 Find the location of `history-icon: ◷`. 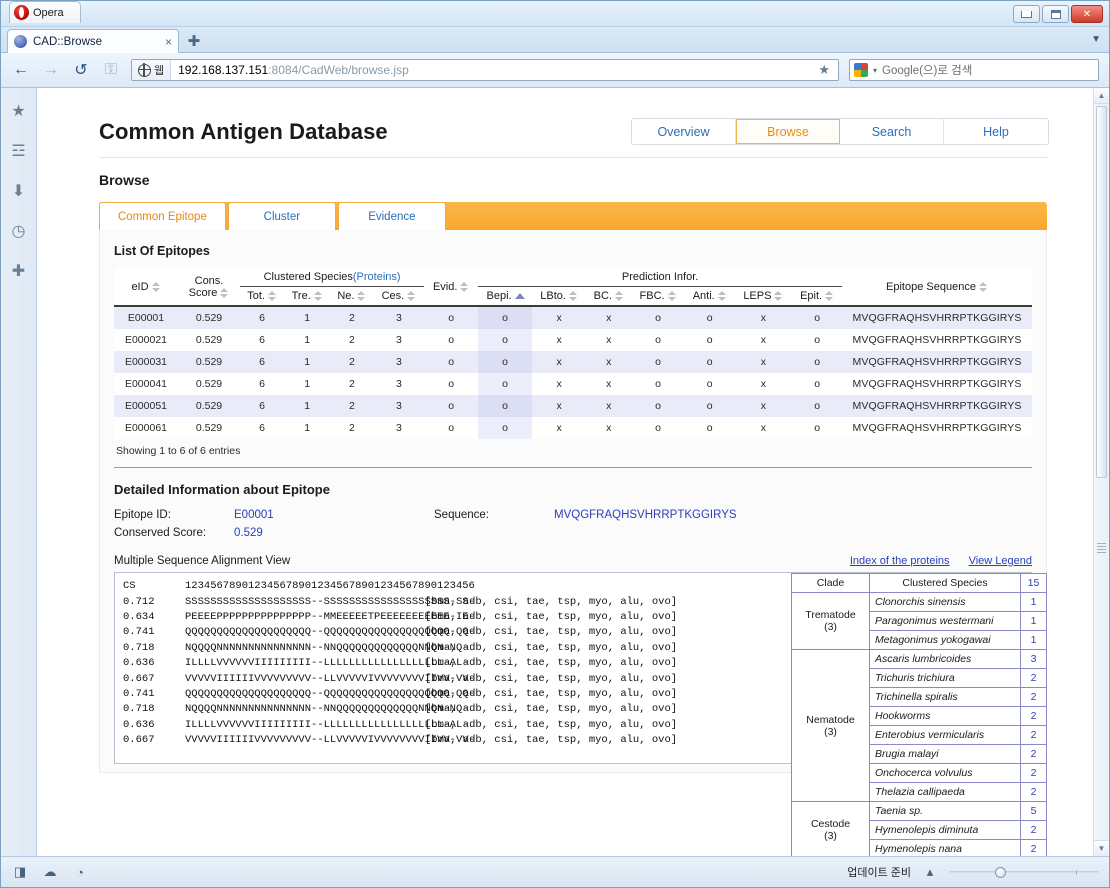

history-icon: ◷ is located at coordinates (19, 231).